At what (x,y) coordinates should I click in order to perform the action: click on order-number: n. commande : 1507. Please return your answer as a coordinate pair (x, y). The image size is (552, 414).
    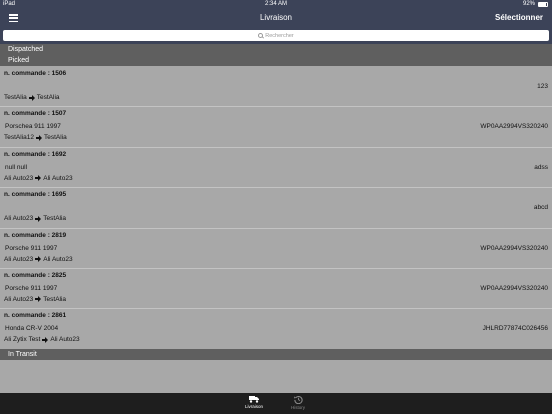
    Looking at the image, I should click on (35, 114).